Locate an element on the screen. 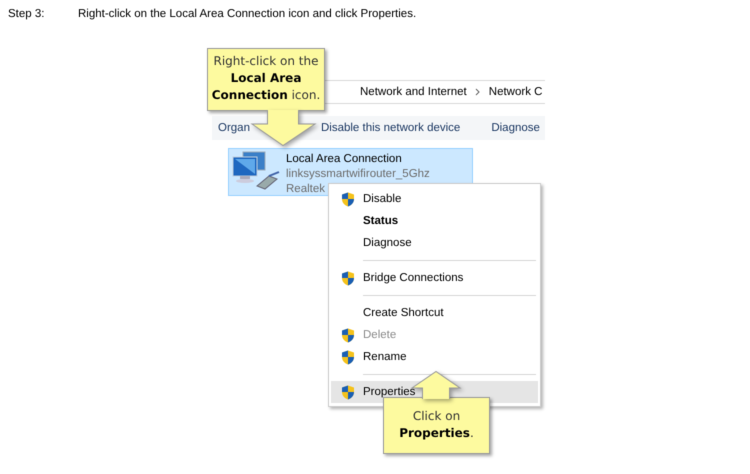  breadcrumb-item: Network and Internet is located at coordinates (413, 92).